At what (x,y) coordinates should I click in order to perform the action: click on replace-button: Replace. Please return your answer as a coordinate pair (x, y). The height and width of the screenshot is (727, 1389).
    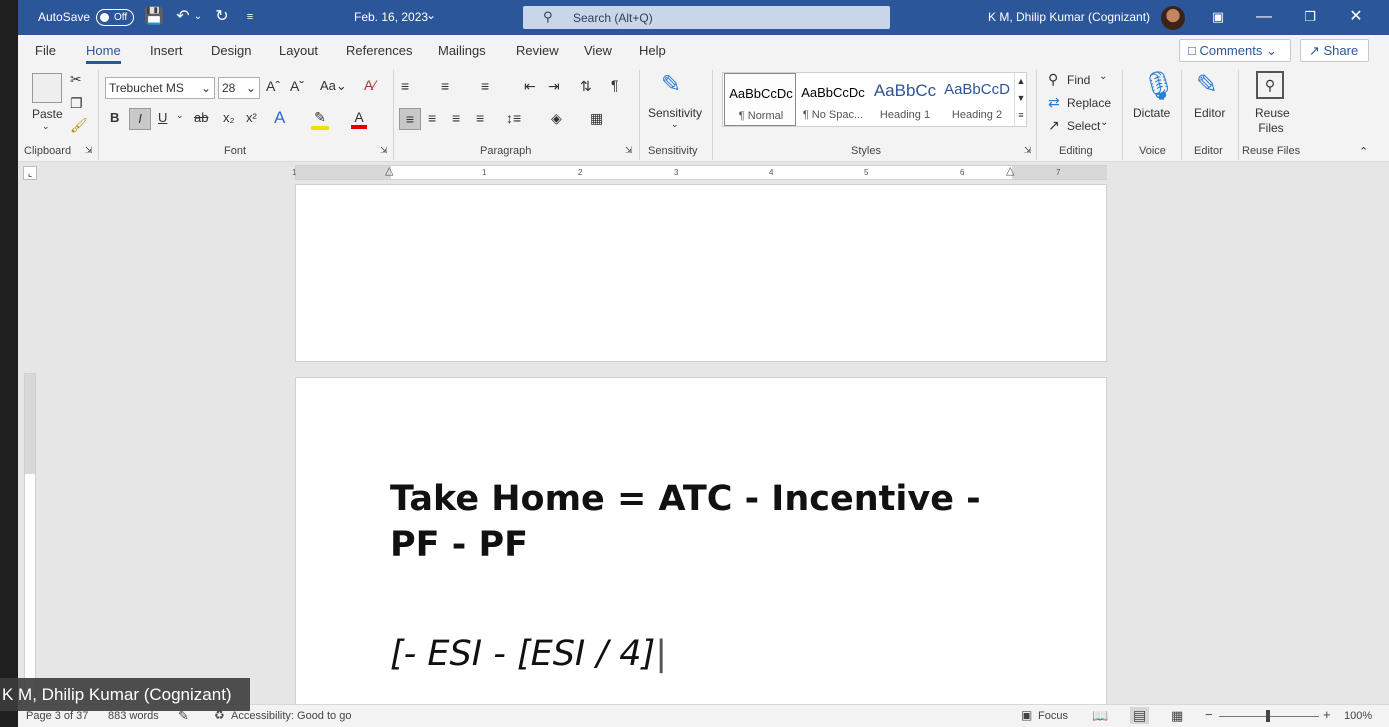
    Looking at the image, I should click on (1089, 103).